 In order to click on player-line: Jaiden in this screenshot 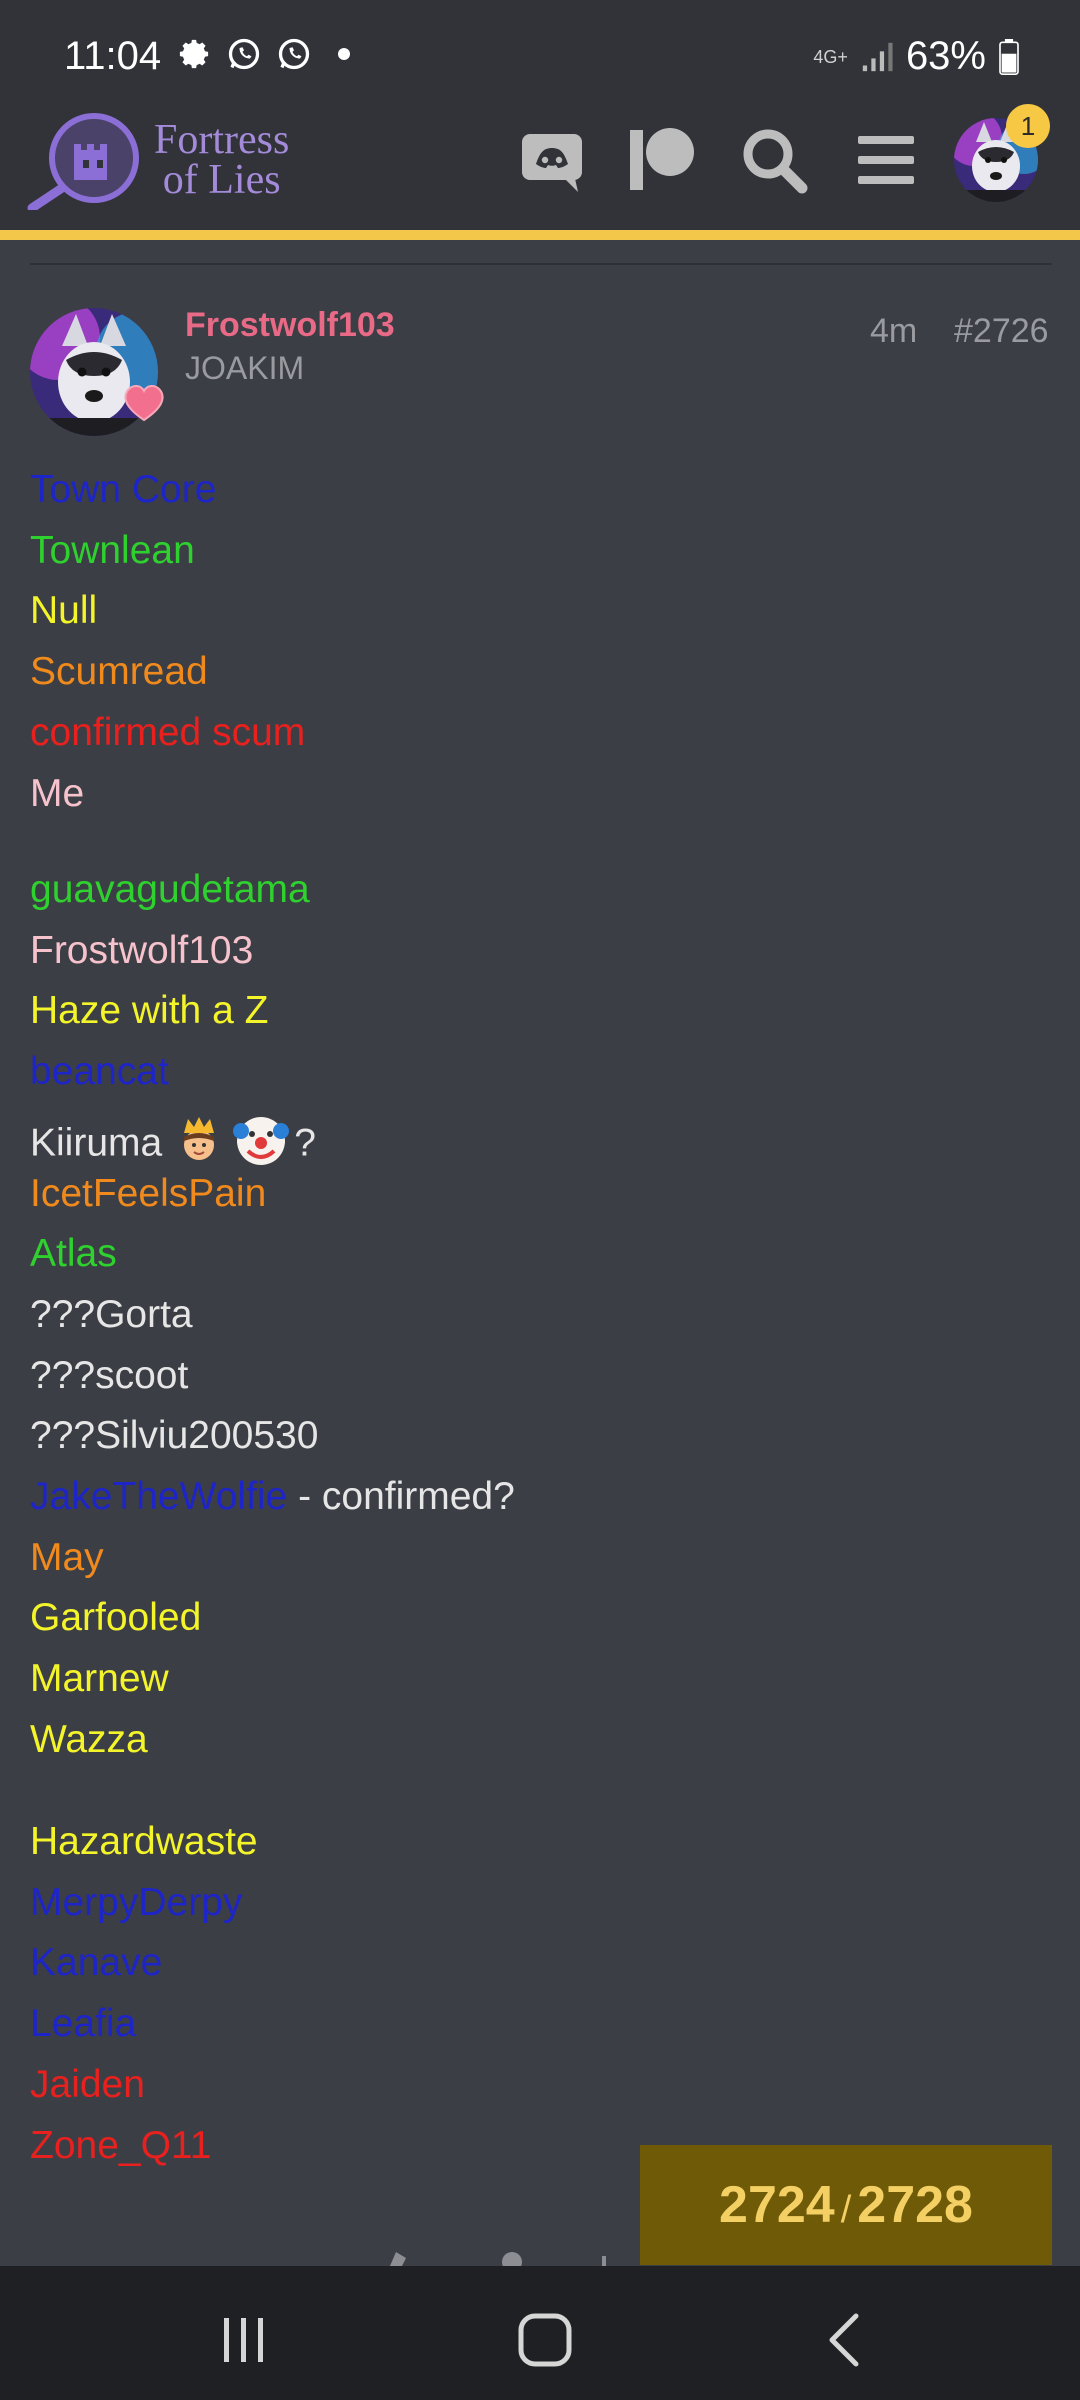, I will do `click(87, 2085)`.